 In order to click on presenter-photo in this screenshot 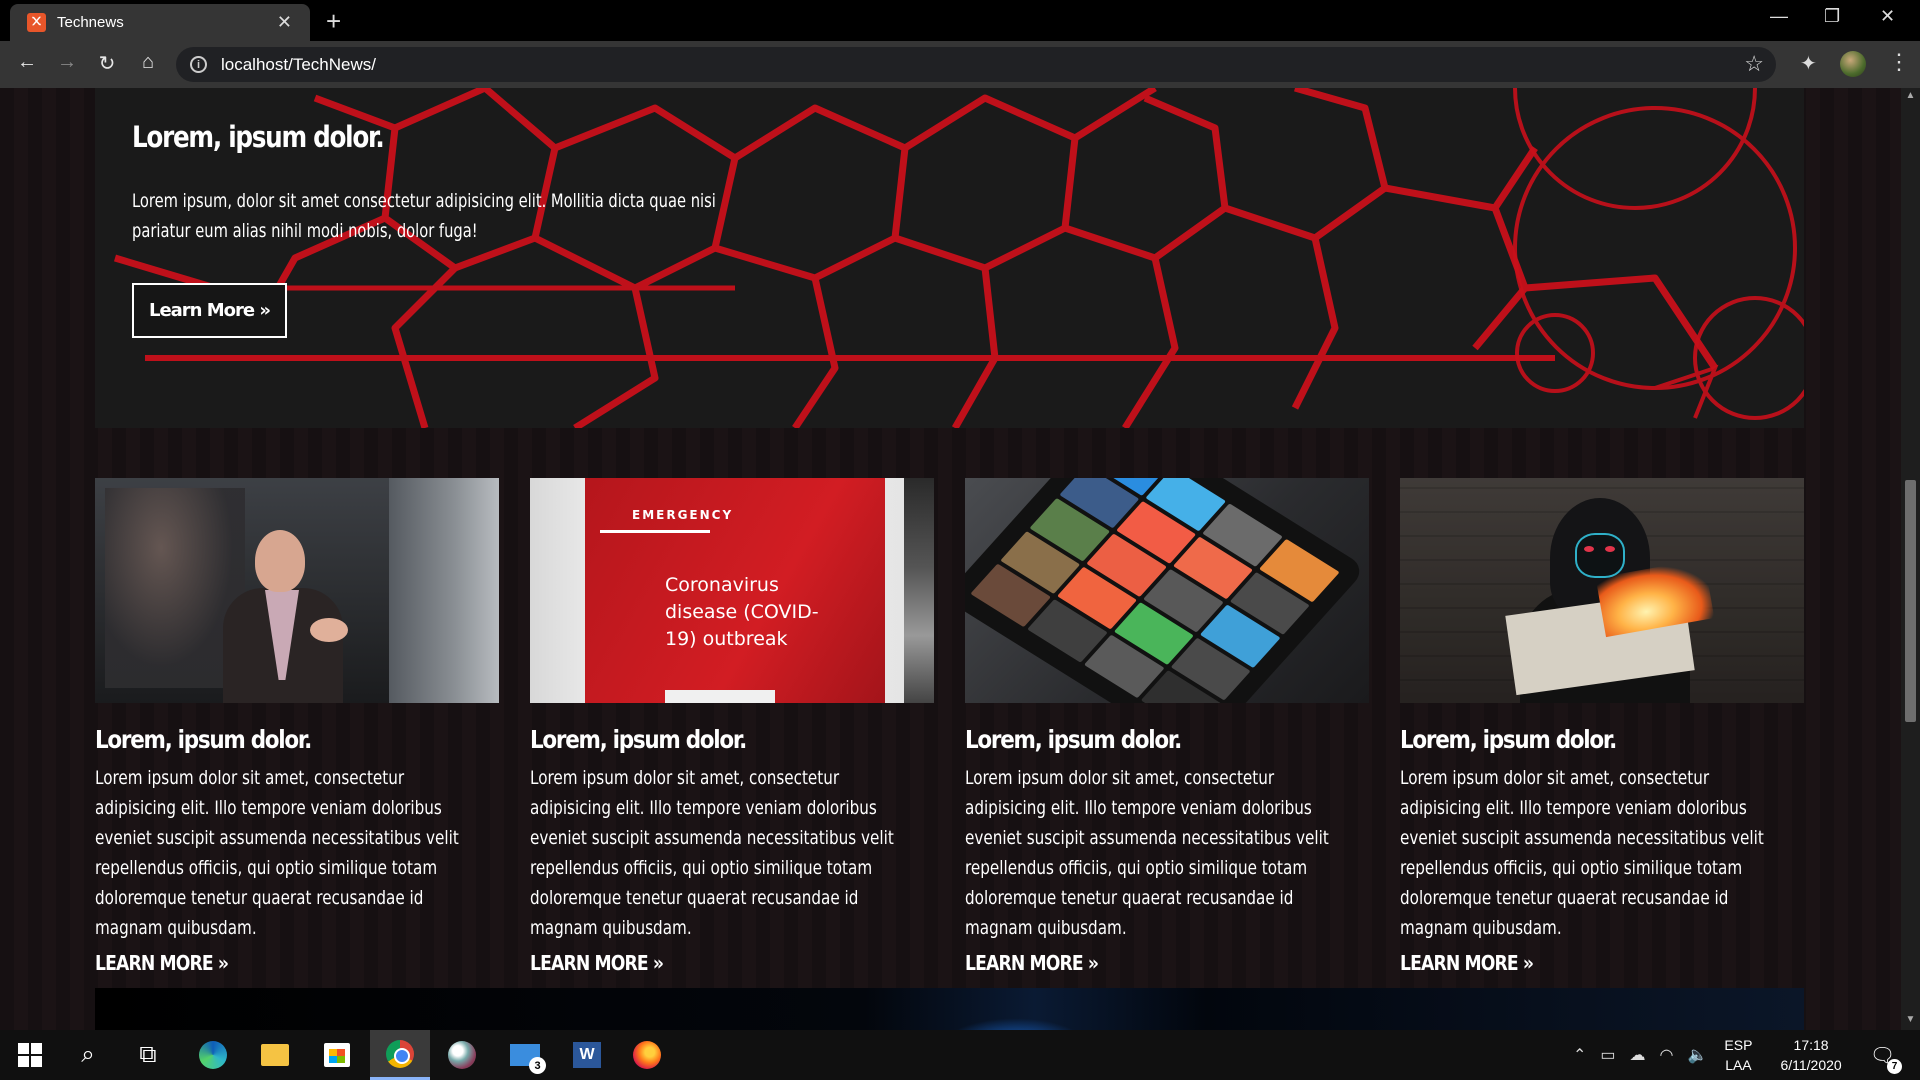, I will do `click(297, 590)`.